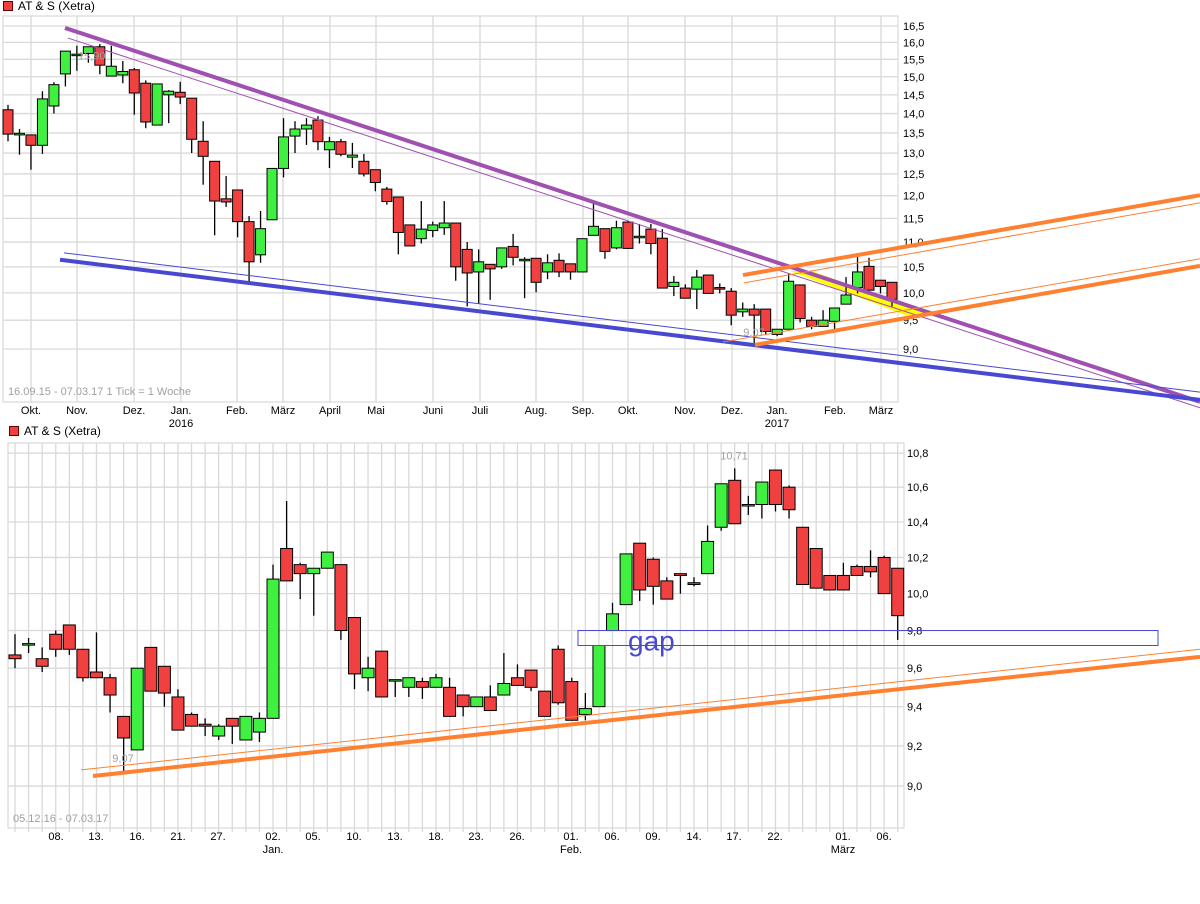 The height and width of the screenshot is (904, 1200). Describe the element at coordinates (913, 134) in the screenshot. I see `y-tick-label: 13,5` at that location.